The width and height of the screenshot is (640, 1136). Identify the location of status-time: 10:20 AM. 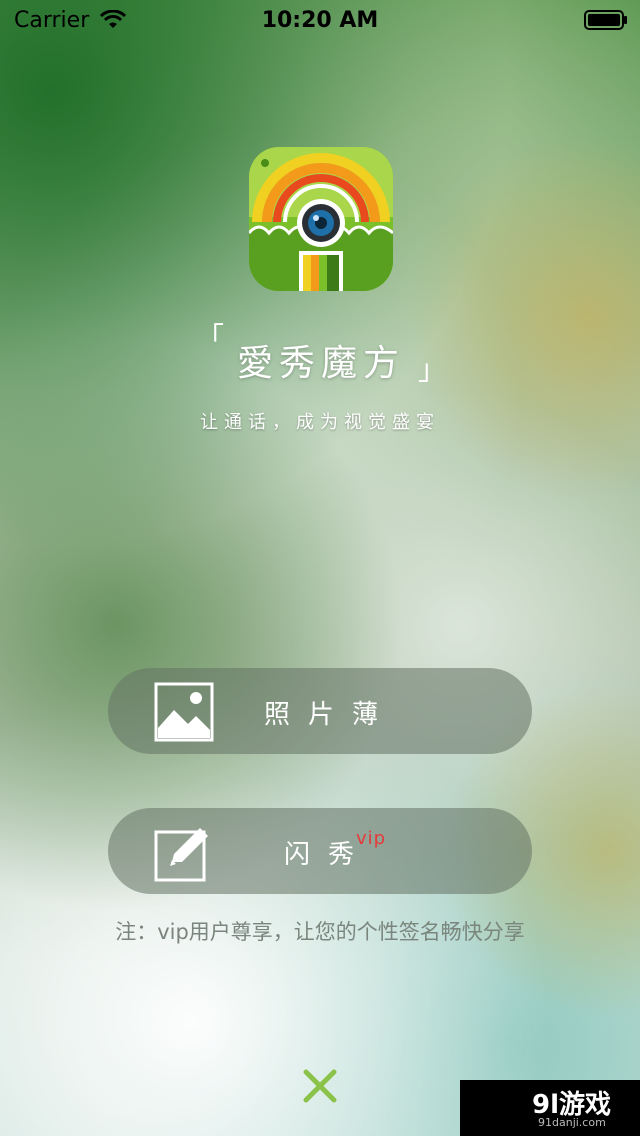
(320, 20).